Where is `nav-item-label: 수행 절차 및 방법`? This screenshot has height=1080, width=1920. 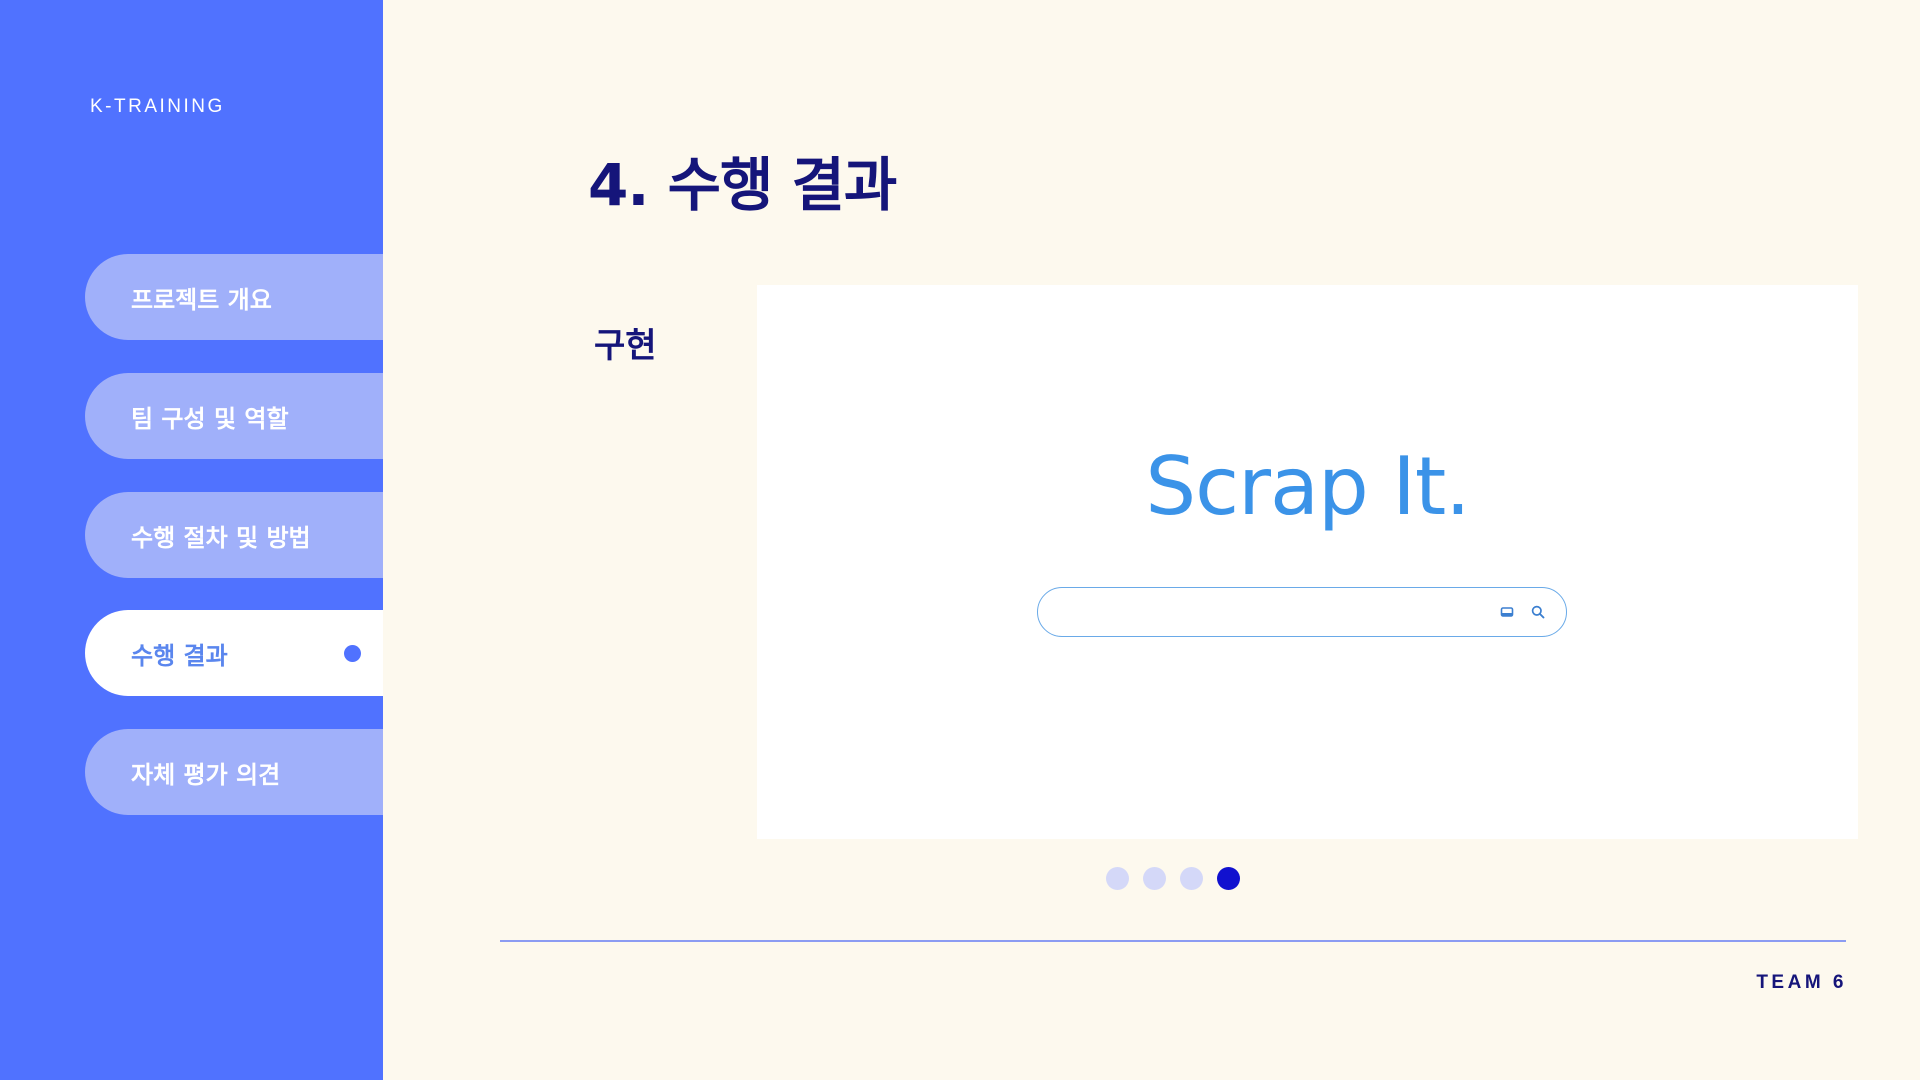
nav-item-label: 수행 절차 및 방법 is located at coordinates (221, 537).